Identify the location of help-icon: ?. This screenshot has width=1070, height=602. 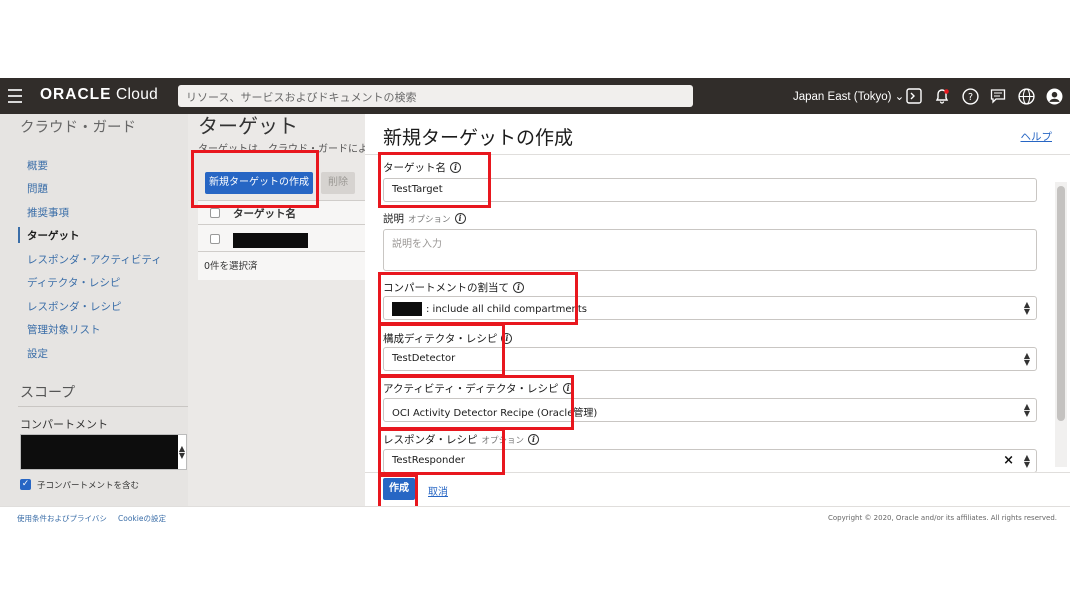
(970, 96).